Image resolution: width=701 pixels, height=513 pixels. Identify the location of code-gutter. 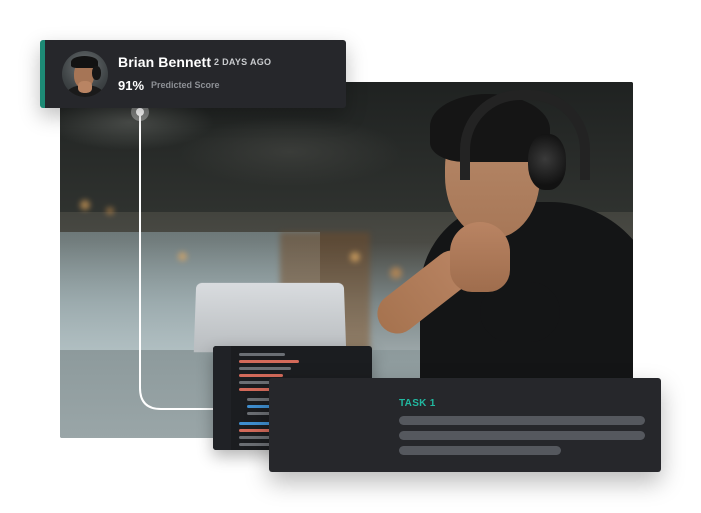
(222, 398).